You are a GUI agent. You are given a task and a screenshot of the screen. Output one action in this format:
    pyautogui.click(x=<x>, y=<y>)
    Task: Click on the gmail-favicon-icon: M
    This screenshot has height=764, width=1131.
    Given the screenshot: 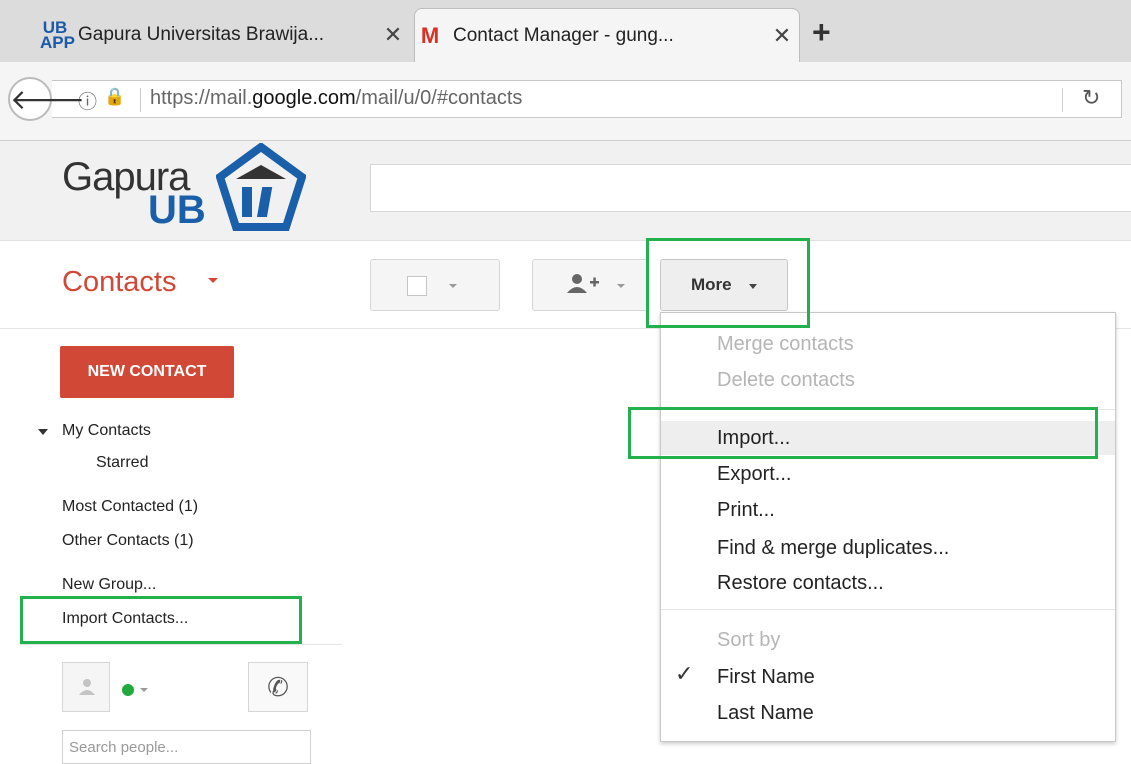 What is the action you would take?
    pyautogui.click(x=430, y=35)
    